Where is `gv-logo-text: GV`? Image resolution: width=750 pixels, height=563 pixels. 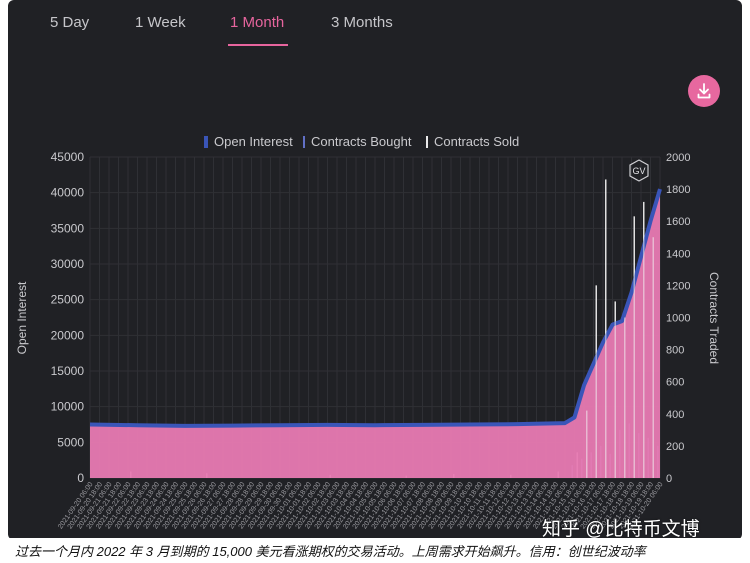 gv-logo-text: GV is located at coordinates (638, 171).